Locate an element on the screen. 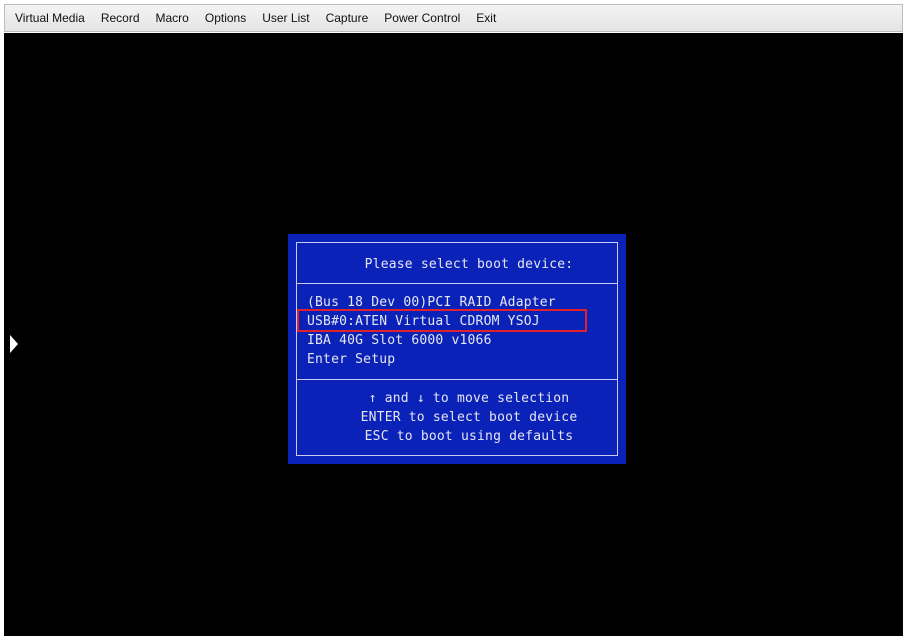 The image size is (907, 640). boot-device-iba-slot: IBA 40G Slot 6000 v1066 is located at coordinates (399, 340).